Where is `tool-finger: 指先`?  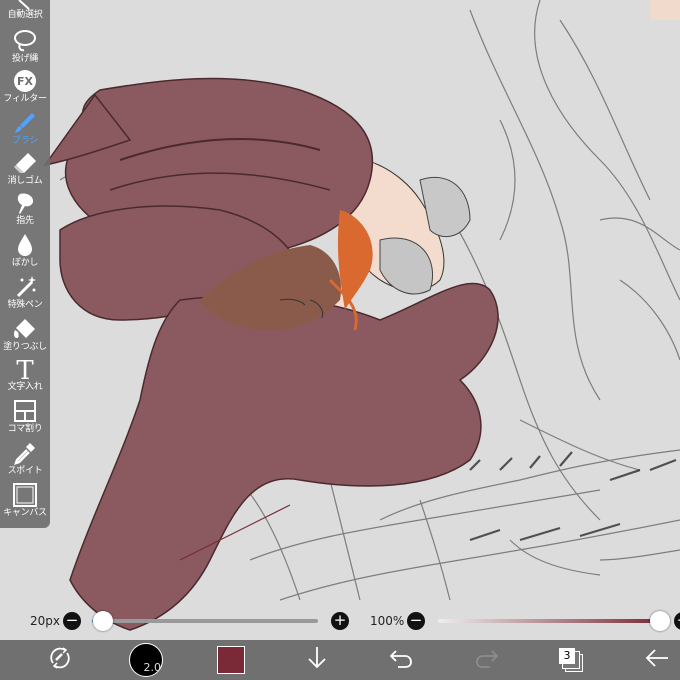
tool-finger: 指先 is located at coordinates (25, 208).